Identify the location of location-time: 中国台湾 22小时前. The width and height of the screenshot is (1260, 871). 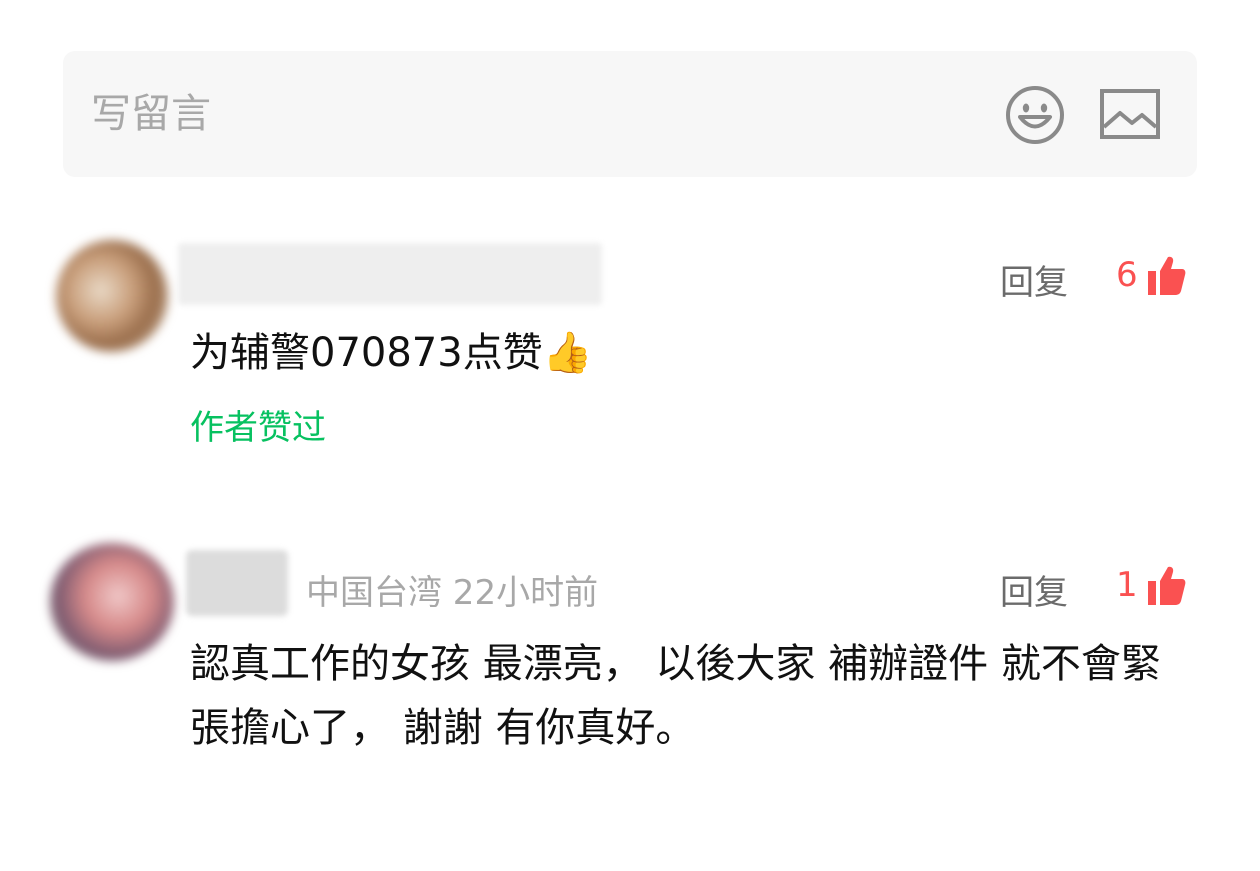
(452, 593).